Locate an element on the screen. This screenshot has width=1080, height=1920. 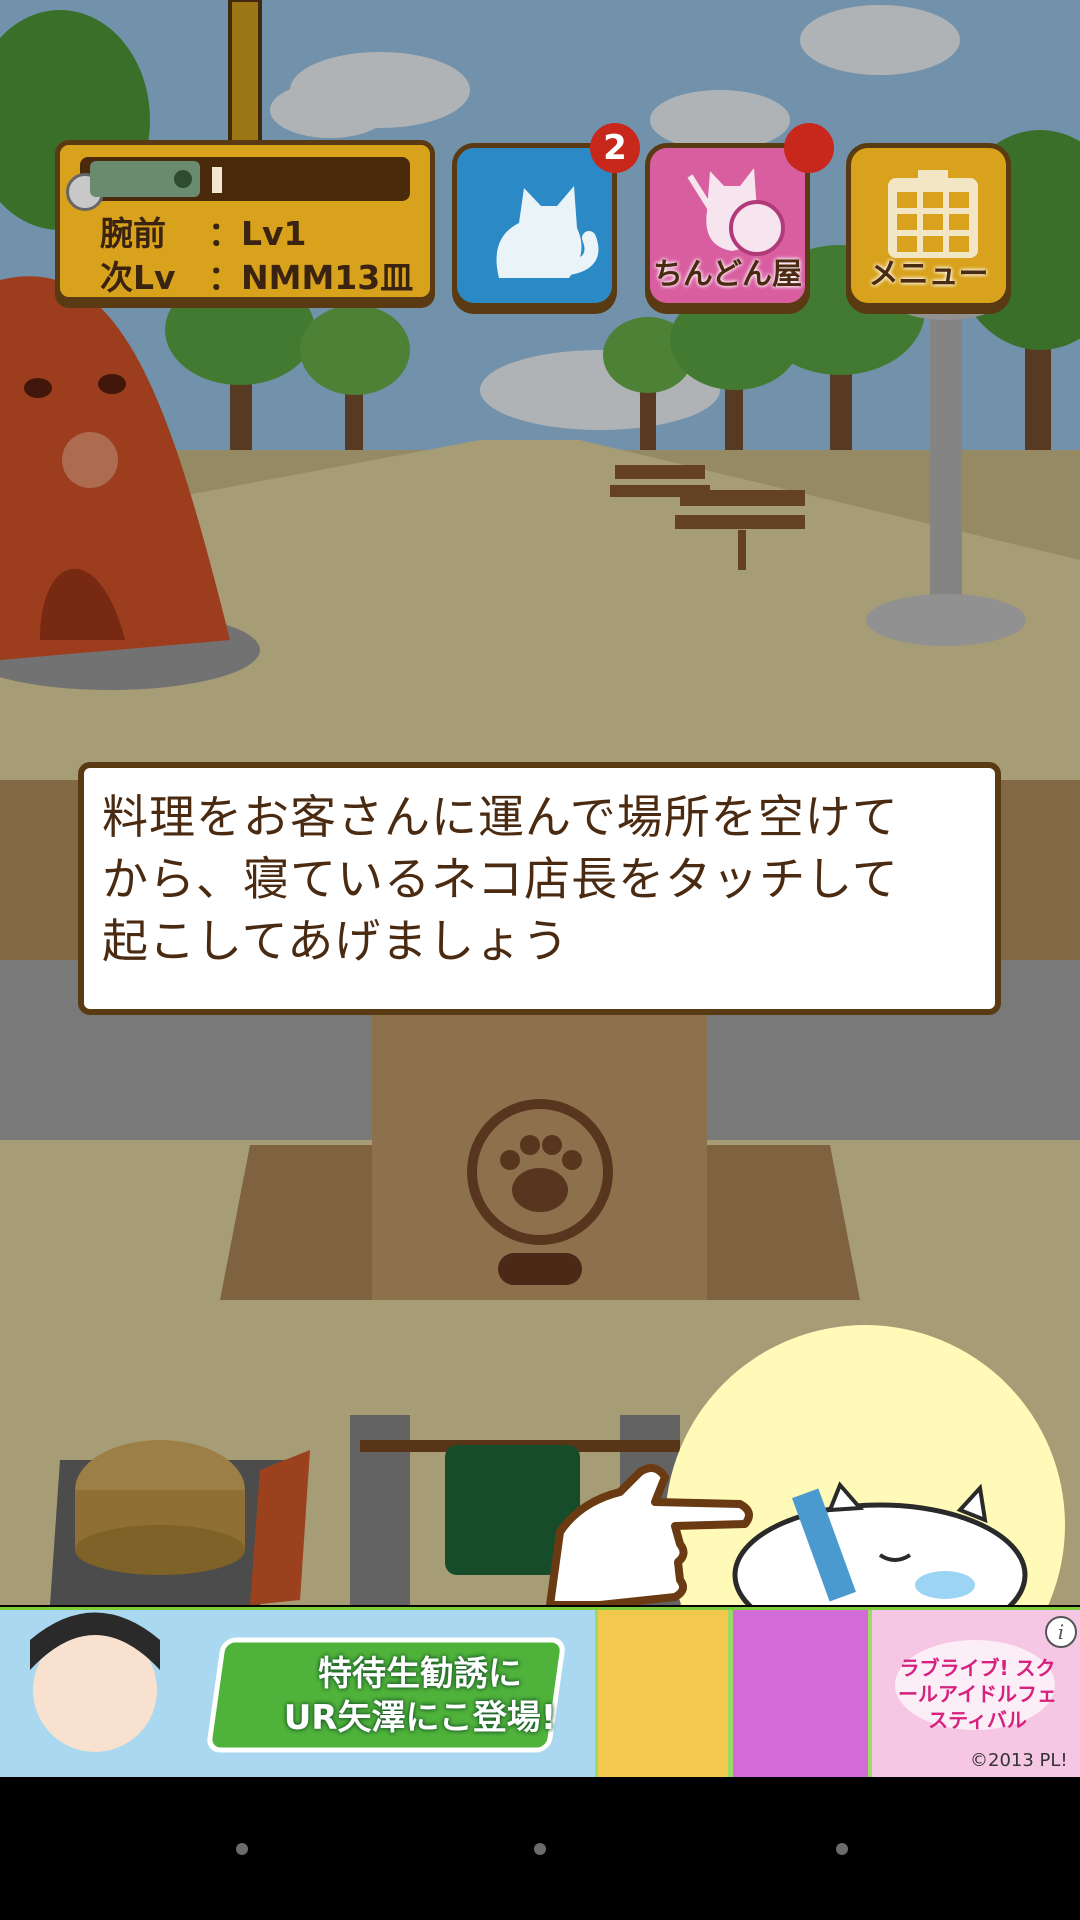
nav-home-button is located at coordinates (540, 1849).